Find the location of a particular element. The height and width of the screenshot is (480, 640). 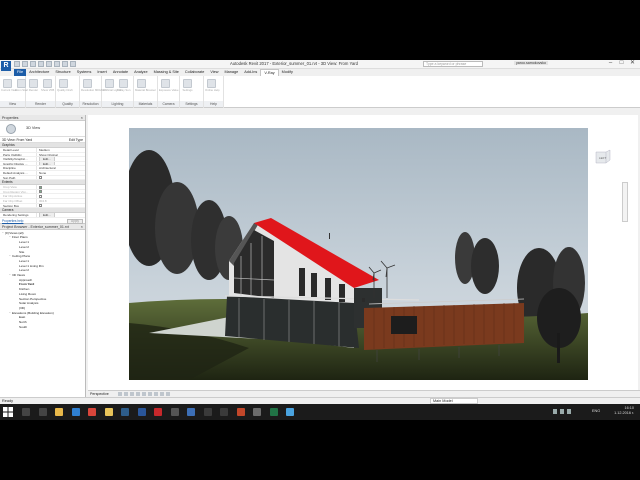

user-account: yaroo.samokovsko is located at coordinates (531, 63).